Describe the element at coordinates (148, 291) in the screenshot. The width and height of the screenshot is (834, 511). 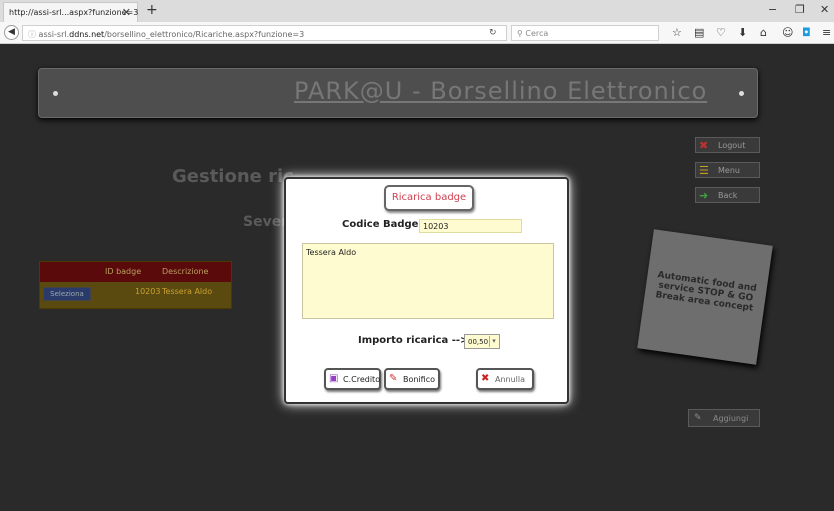
I see `row-id: 10203` at that location.